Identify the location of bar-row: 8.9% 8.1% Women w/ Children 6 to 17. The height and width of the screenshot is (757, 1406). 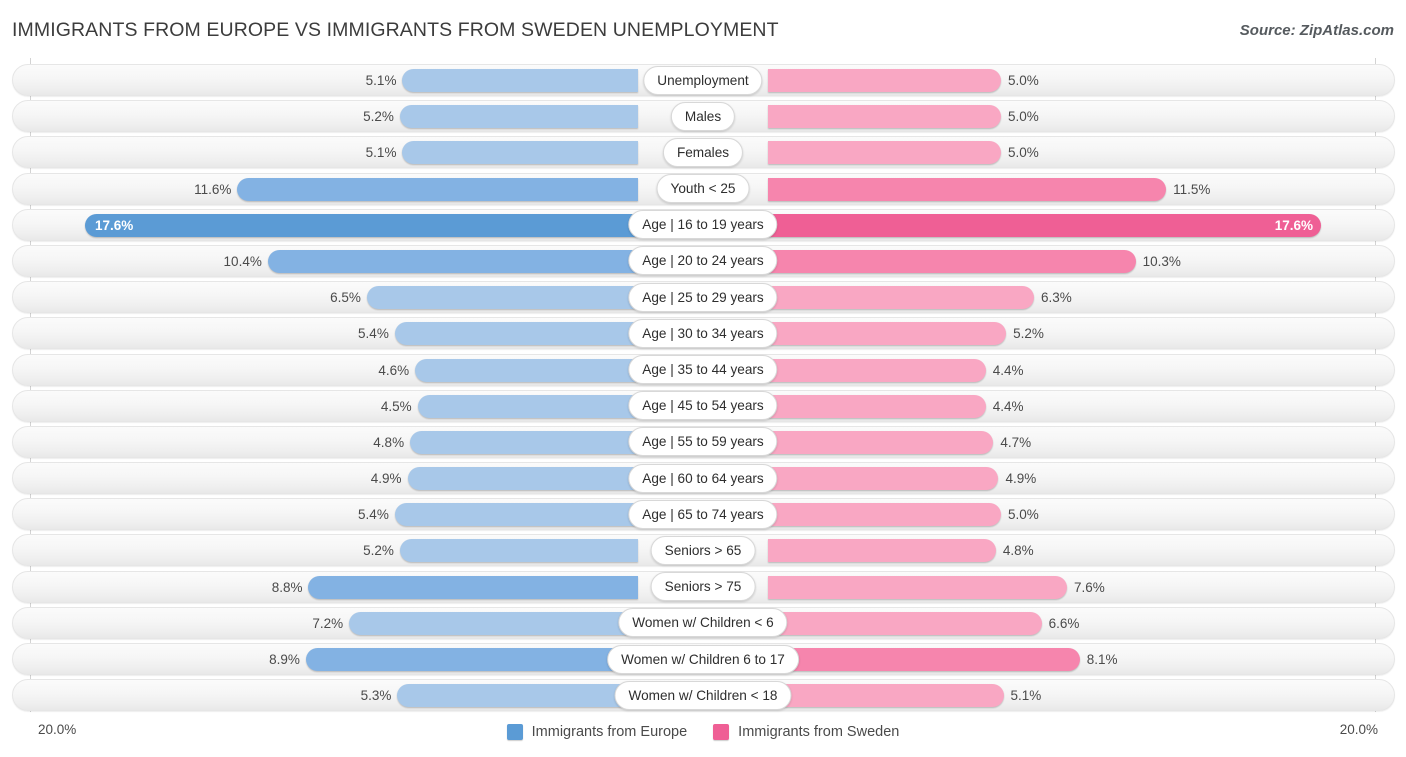
(703, 659).